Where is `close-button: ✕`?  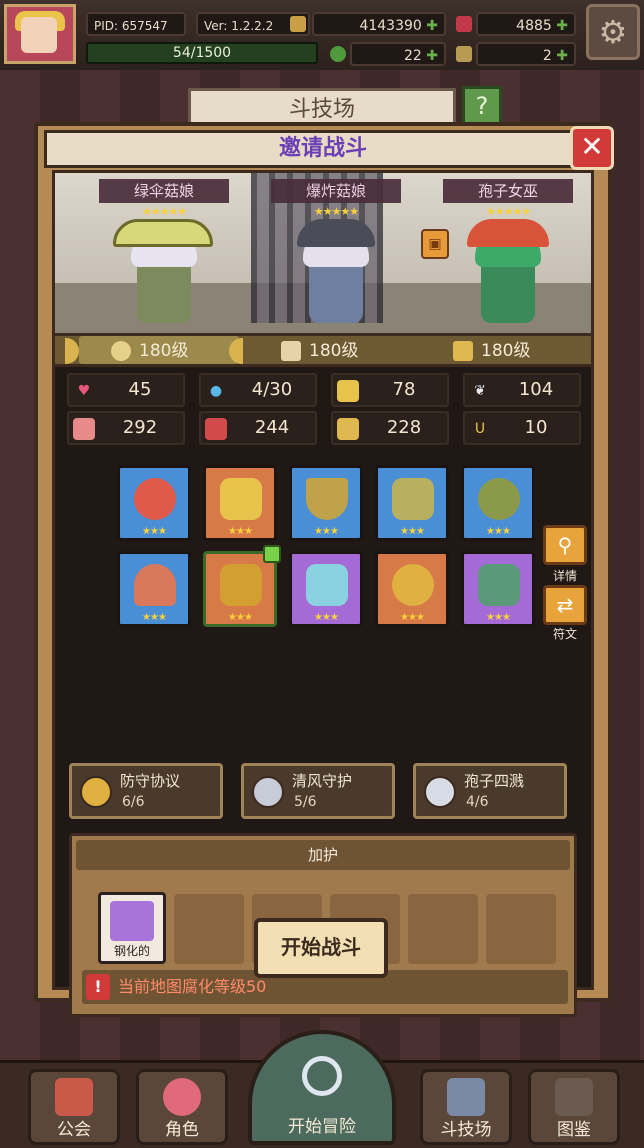
close-button: ✕ is located at coordinates (592, 148).